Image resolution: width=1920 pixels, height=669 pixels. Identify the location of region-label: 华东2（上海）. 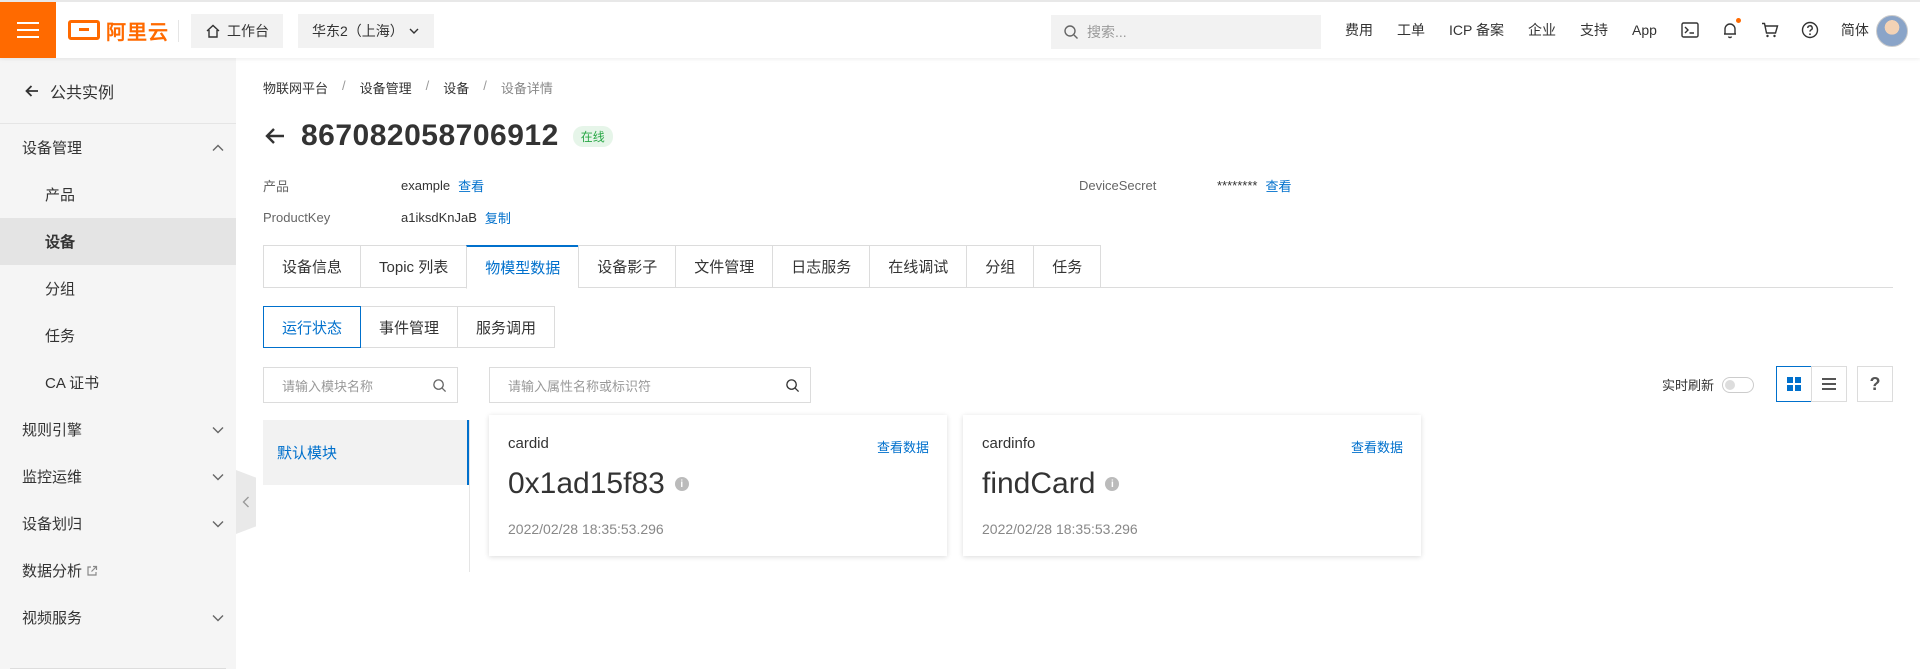
(358, 31).